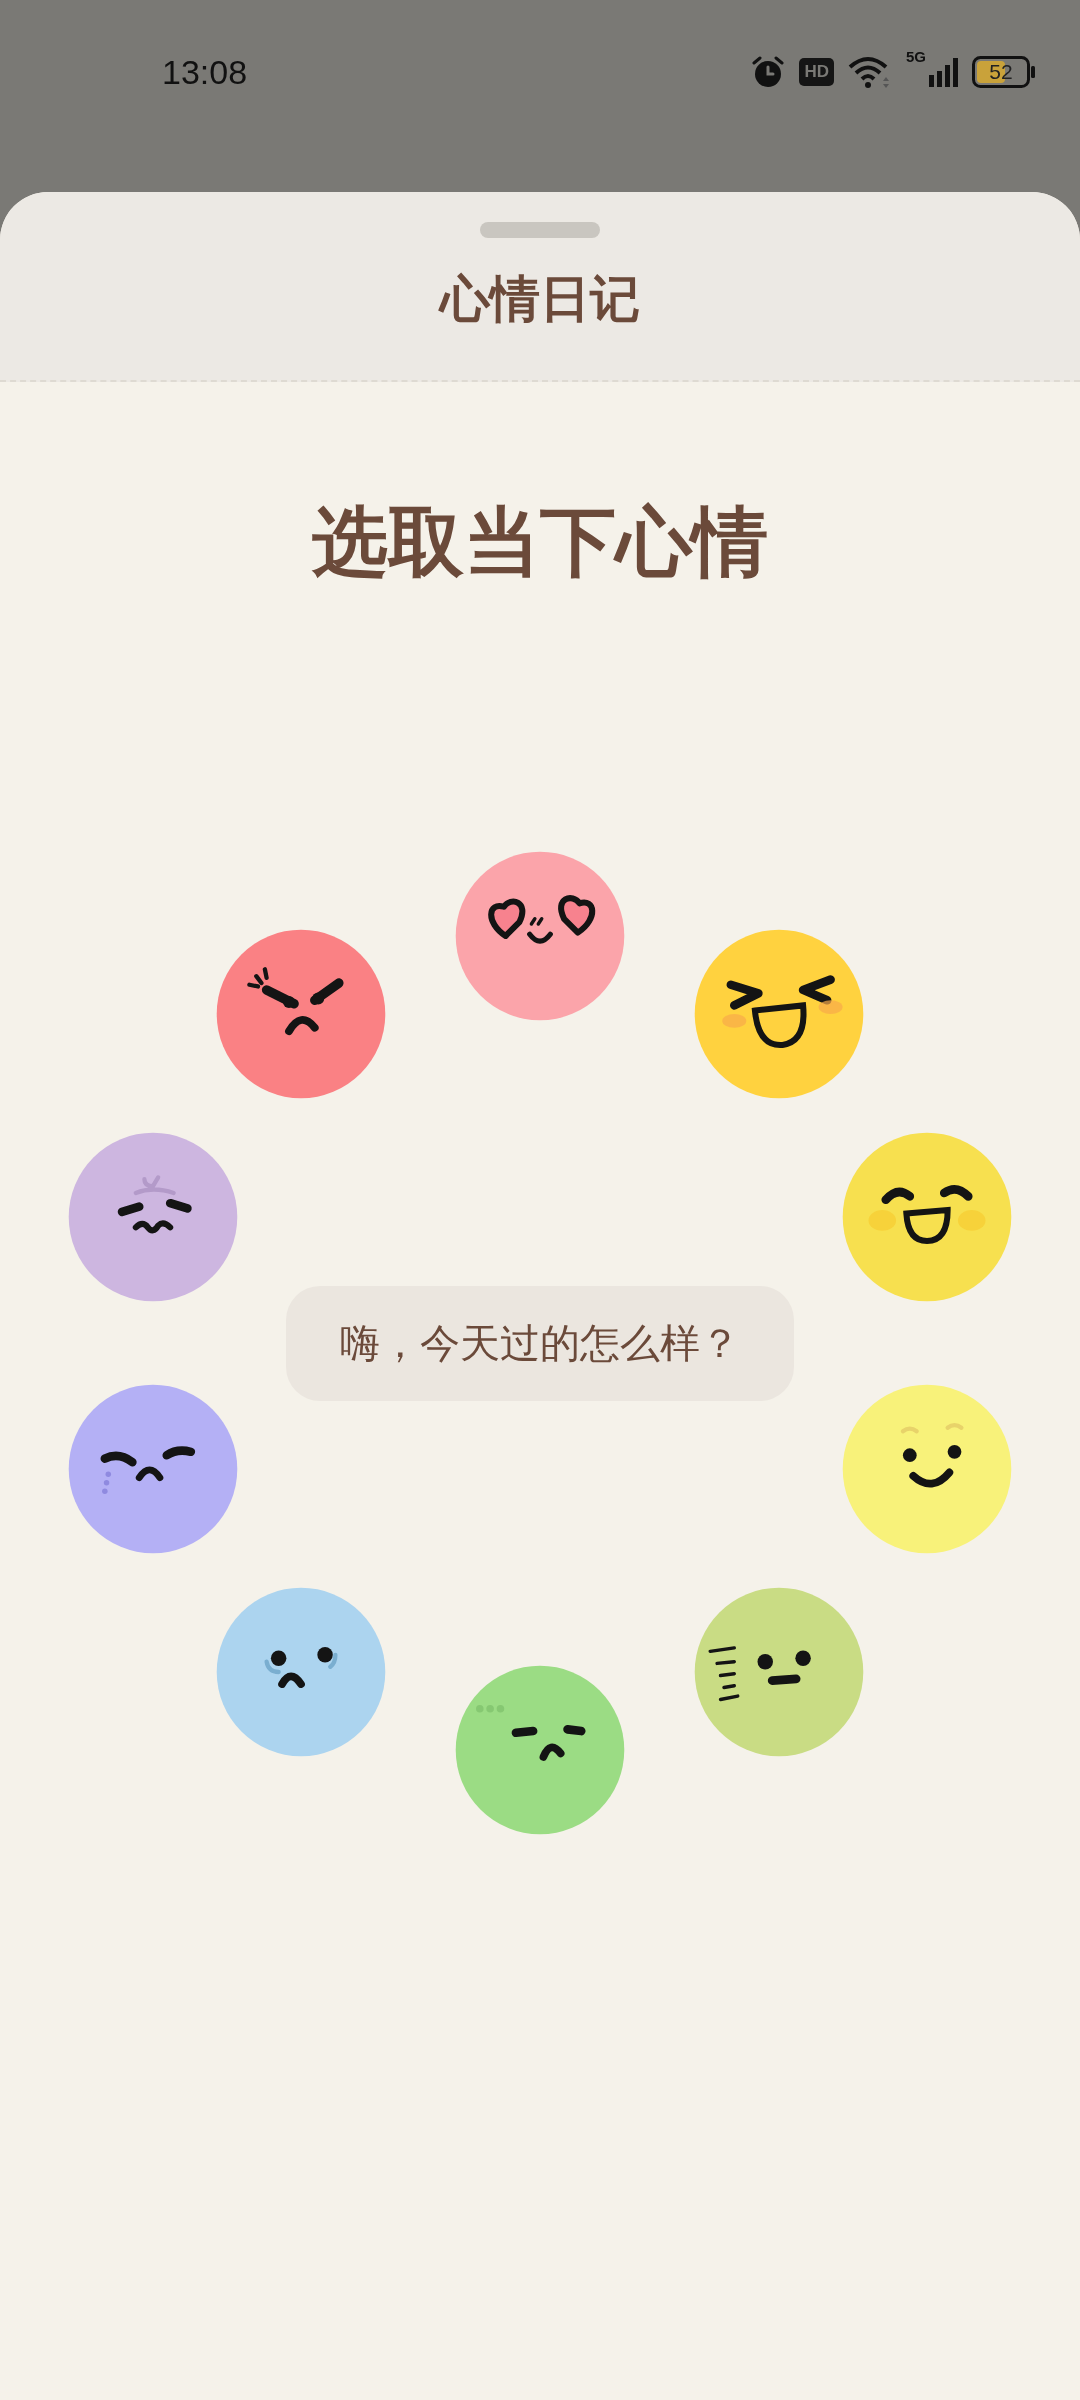 The width and height of the screenshot is (1080, 2400). What do you see at coordinates (916, 56) in the screenshot?
I see `network-type: 5G` at bounding box center [916, 56].